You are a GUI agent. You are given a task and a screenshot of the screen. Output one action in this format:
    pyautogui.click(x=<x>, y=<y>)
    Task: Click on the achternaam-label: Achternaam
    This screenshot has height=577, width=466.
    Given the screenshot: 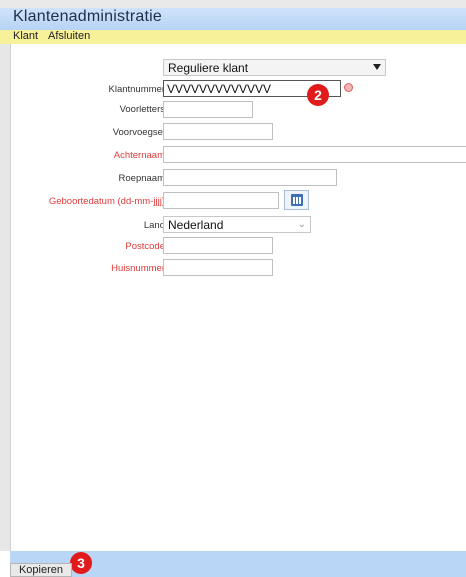 What is the action you would take?
    pyautogui.click(x=139, y=155)
    